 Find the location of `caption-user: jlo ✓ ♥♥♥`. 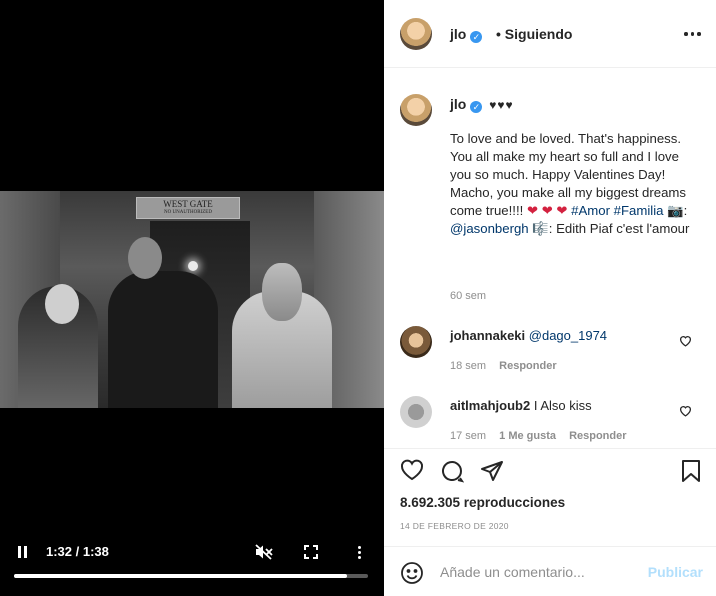

caption-user: jlo ✓ ♥♥♥ is located at coordinates (482, 104).